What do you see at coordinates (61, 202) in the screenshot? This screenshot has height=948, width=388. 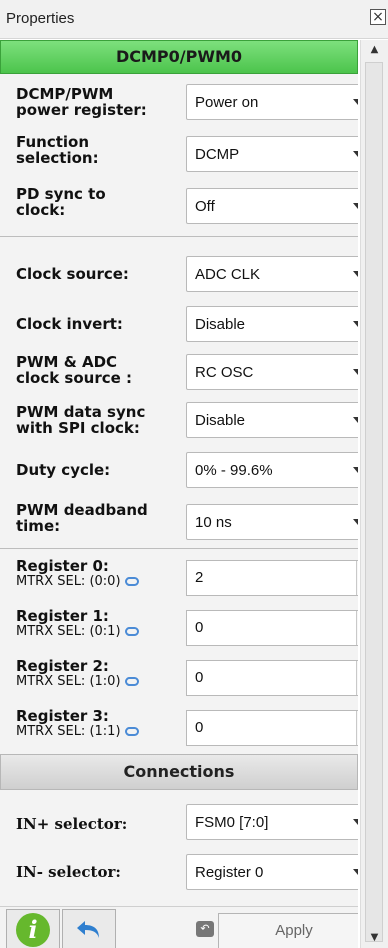 I see `label-pd-sync: PD sync to clock:` at bounding box center [61, 202].